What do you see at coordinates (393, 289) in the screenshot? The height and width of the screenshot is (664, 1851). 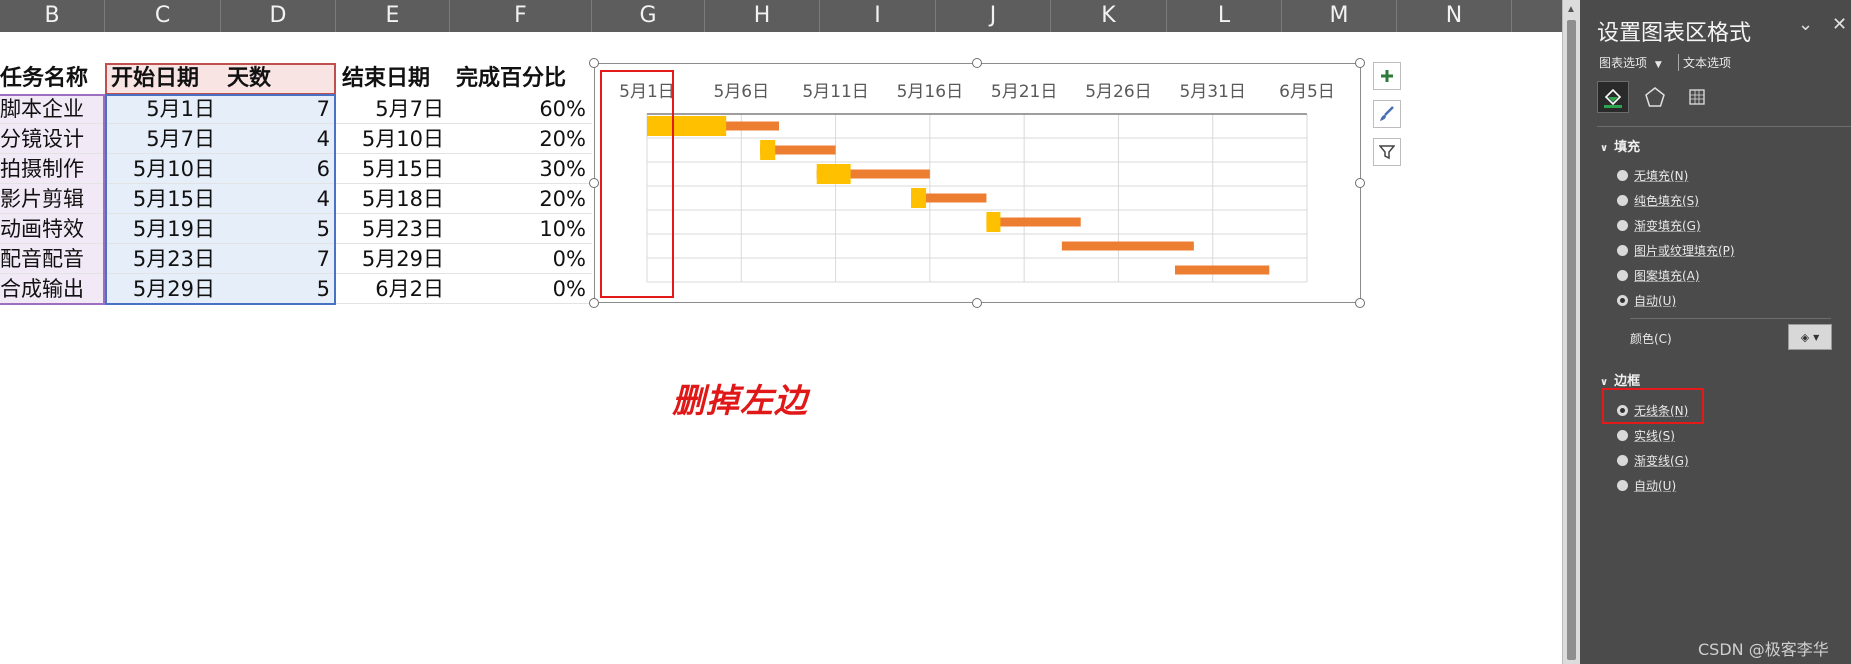 I see `cell-end: 6月2日` at bounding box center [393, 289].